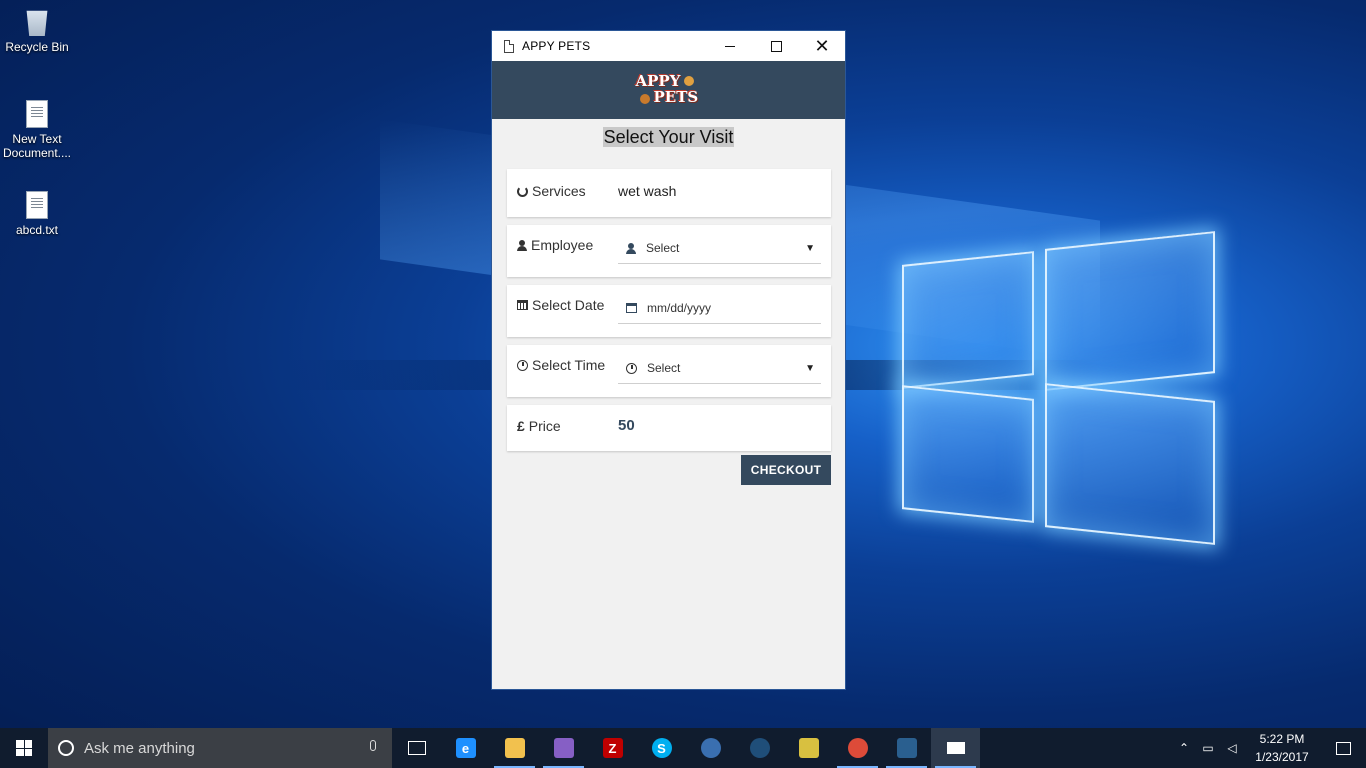 The height and width of the screenshot is (768, 1366). Describe the element at coordinates (1282, 739) in the screenshot. I see `clock-time: 5:22 PM` at that location.